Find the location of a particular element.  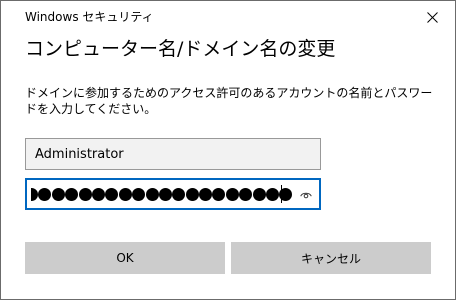

reveal-password-button is located at coordinates (306, 194).